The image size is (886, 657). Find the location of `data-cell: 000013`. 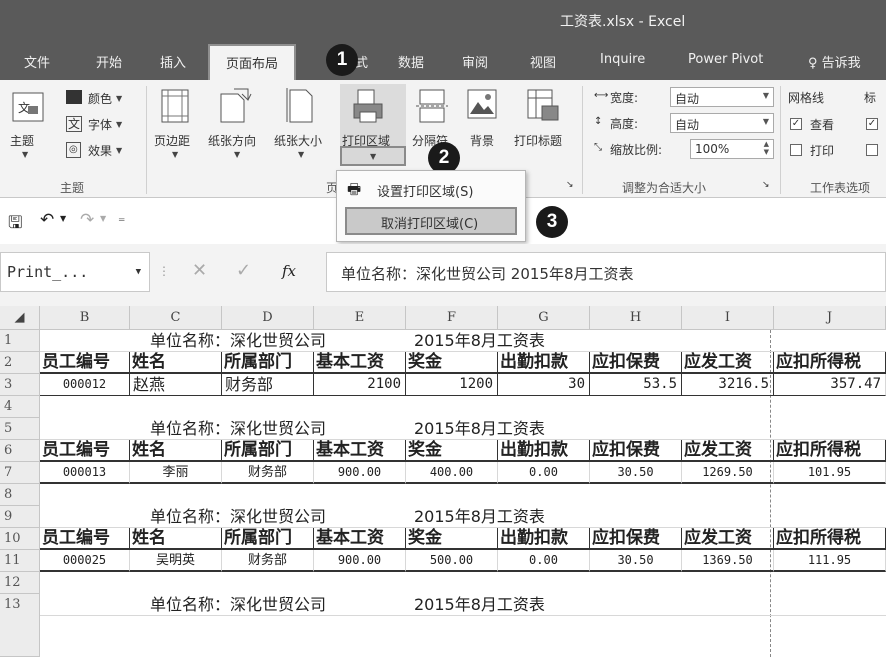

data-cell: 000013 is located at coordinates (85, 473).